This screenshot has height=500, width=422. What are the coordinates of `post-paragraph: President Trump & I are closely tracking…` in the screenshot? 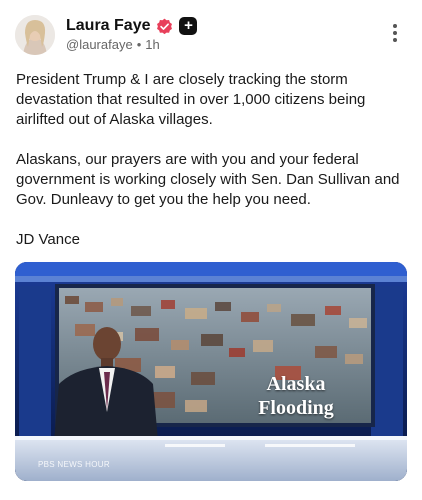 It's located at (191, 99).